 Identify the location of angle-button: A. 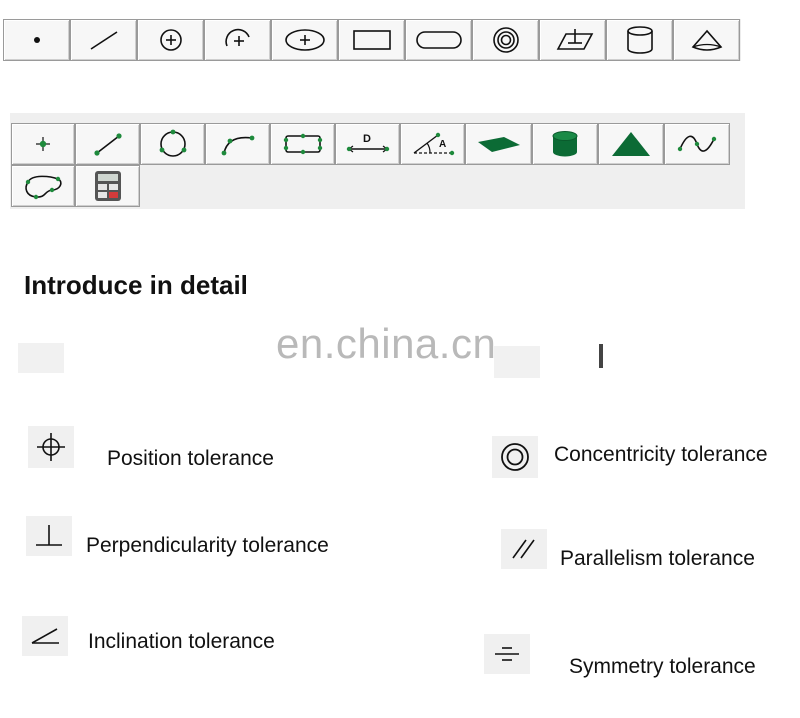
(432, 144).